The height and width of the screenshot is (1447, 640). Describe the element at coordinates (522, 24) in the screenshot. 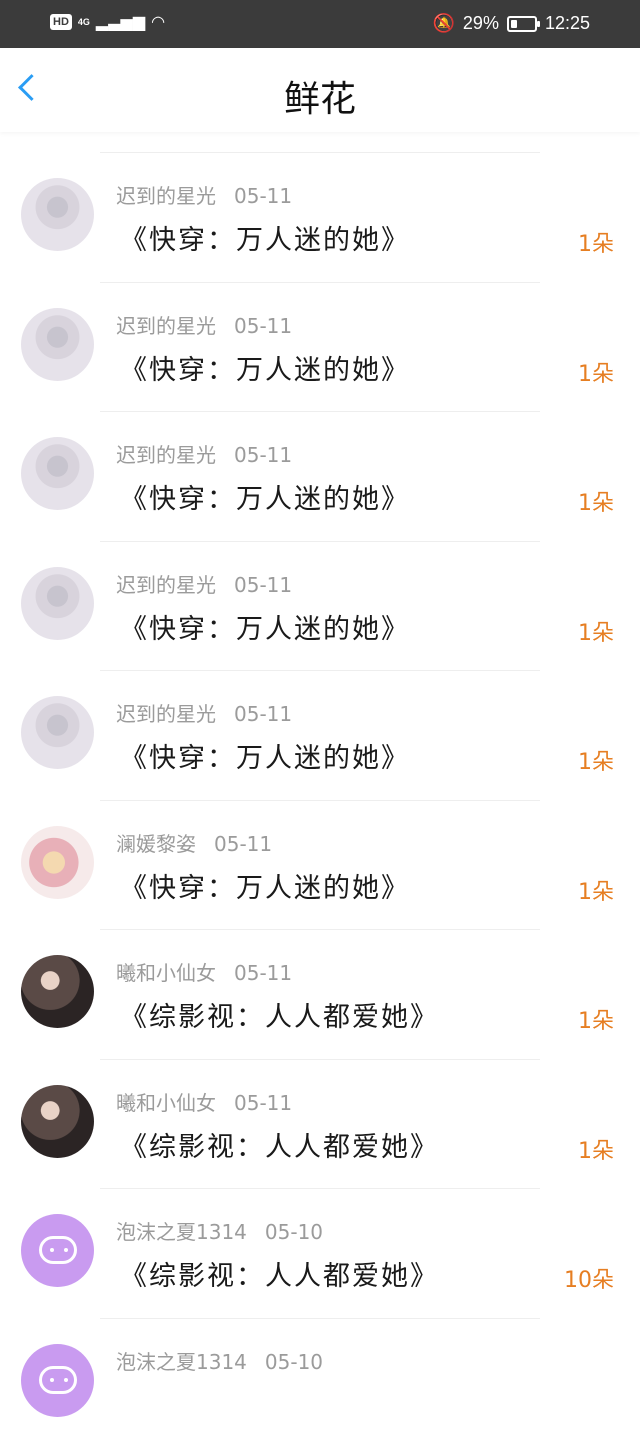

I see `battery-icon` at that location.